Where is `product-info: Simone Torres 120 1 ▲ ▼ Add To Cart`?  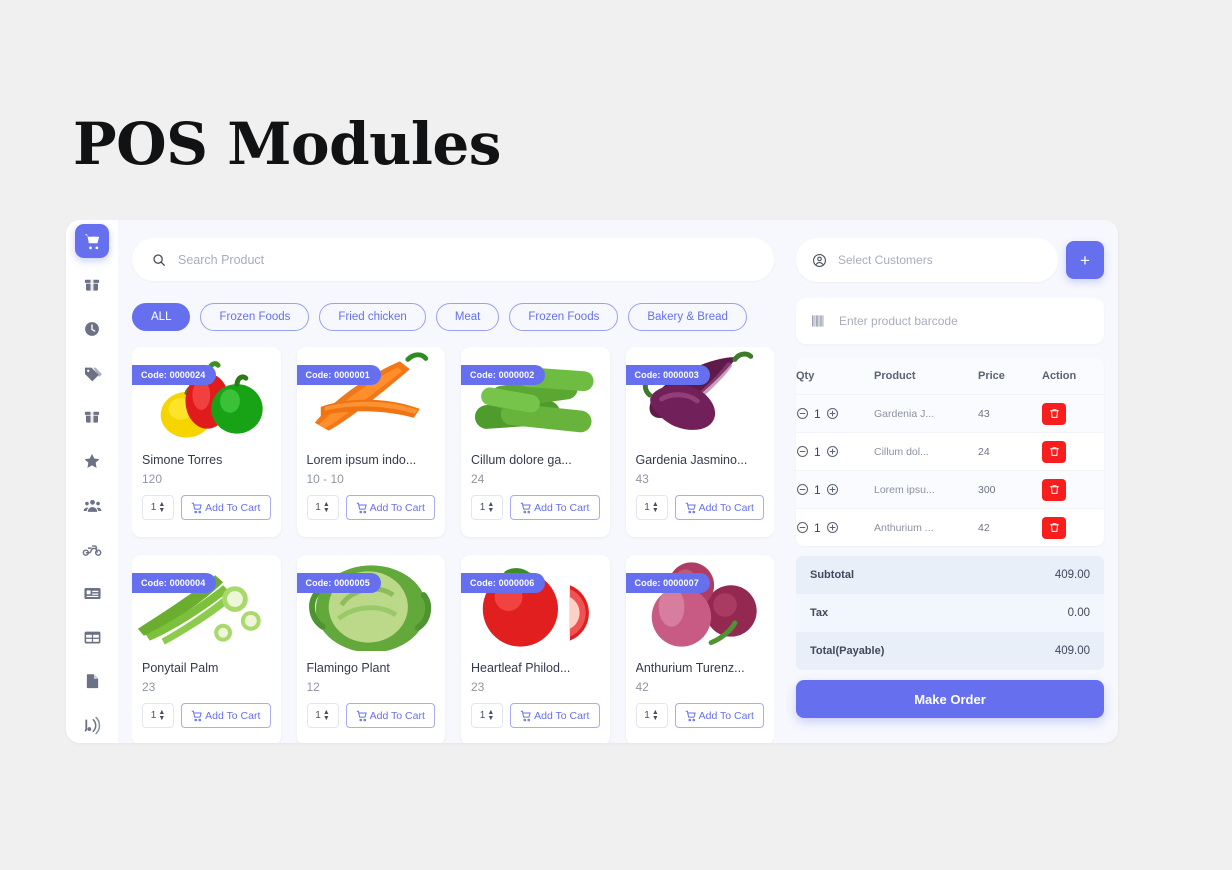 product-info: Simone Torres 120 1 ▲ ▼ Add To Cart is located at coordinates (206, 492).